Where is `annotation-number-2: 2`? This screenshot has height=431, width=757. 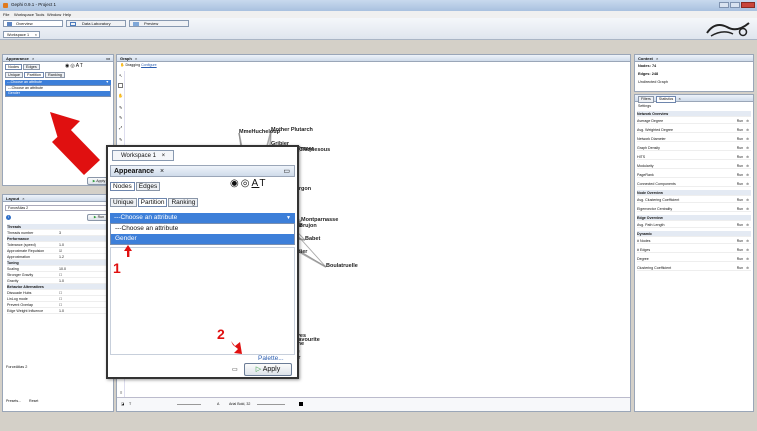 annotation-number-2: 2 is located at coordinates (221, 334).